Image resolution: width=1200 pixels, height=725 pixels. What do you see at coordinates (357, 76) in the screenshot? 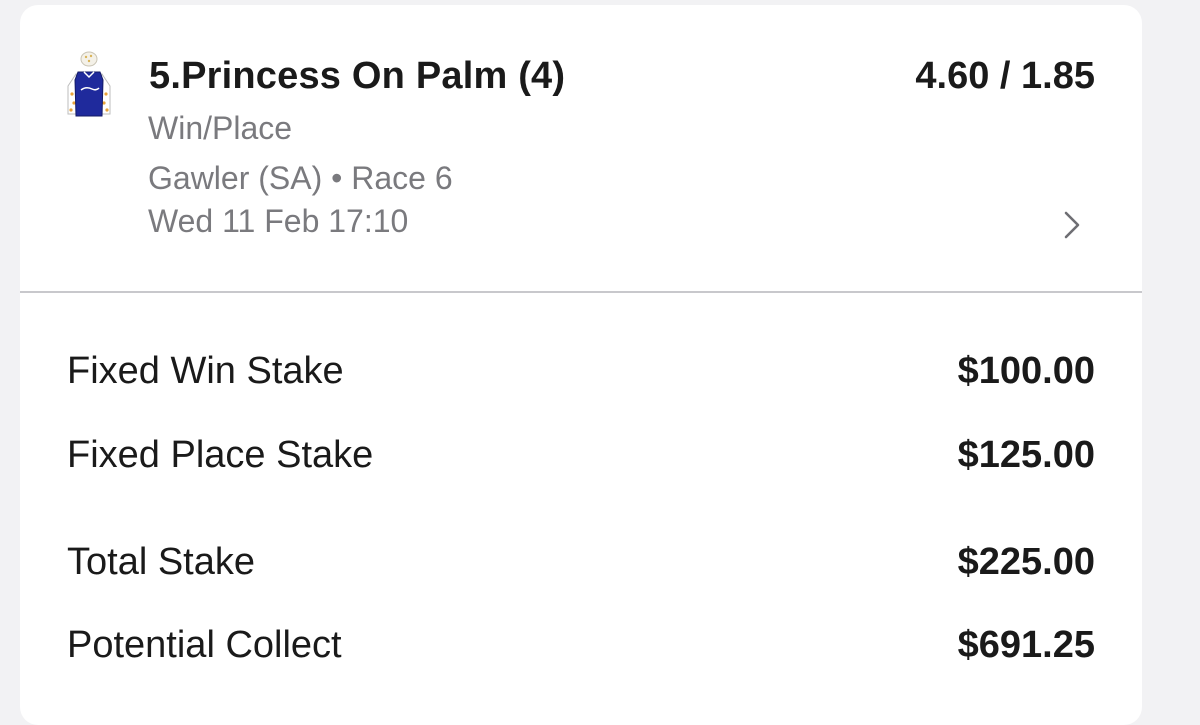
I see `runner-name: 5.Princess On Palm (4)` at bounding box center [357, 76].